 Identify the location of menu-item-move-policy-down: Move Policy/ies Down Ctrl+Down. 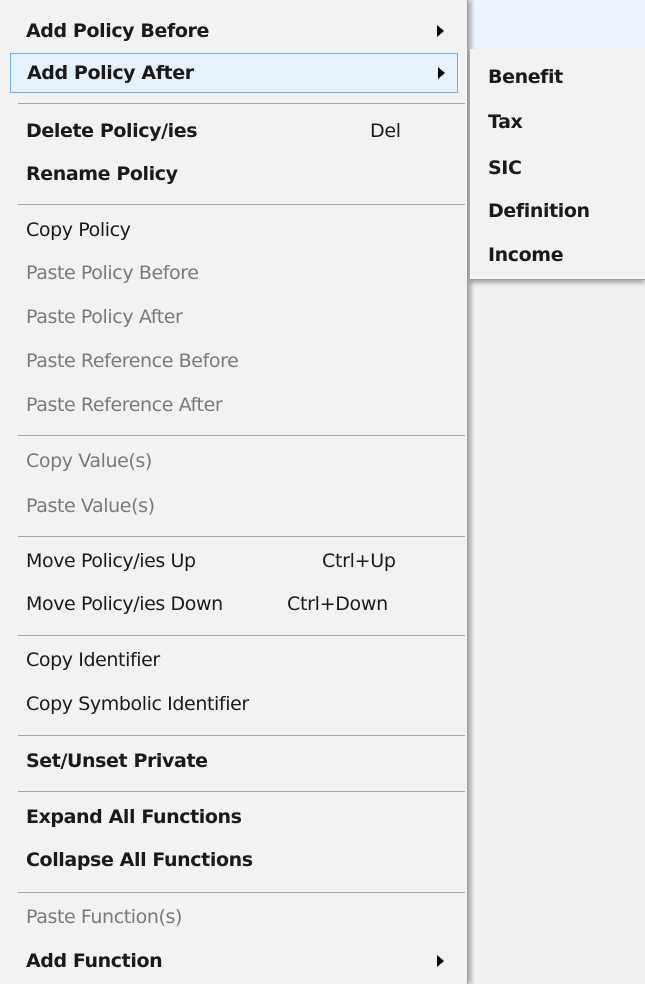
(234, 605).